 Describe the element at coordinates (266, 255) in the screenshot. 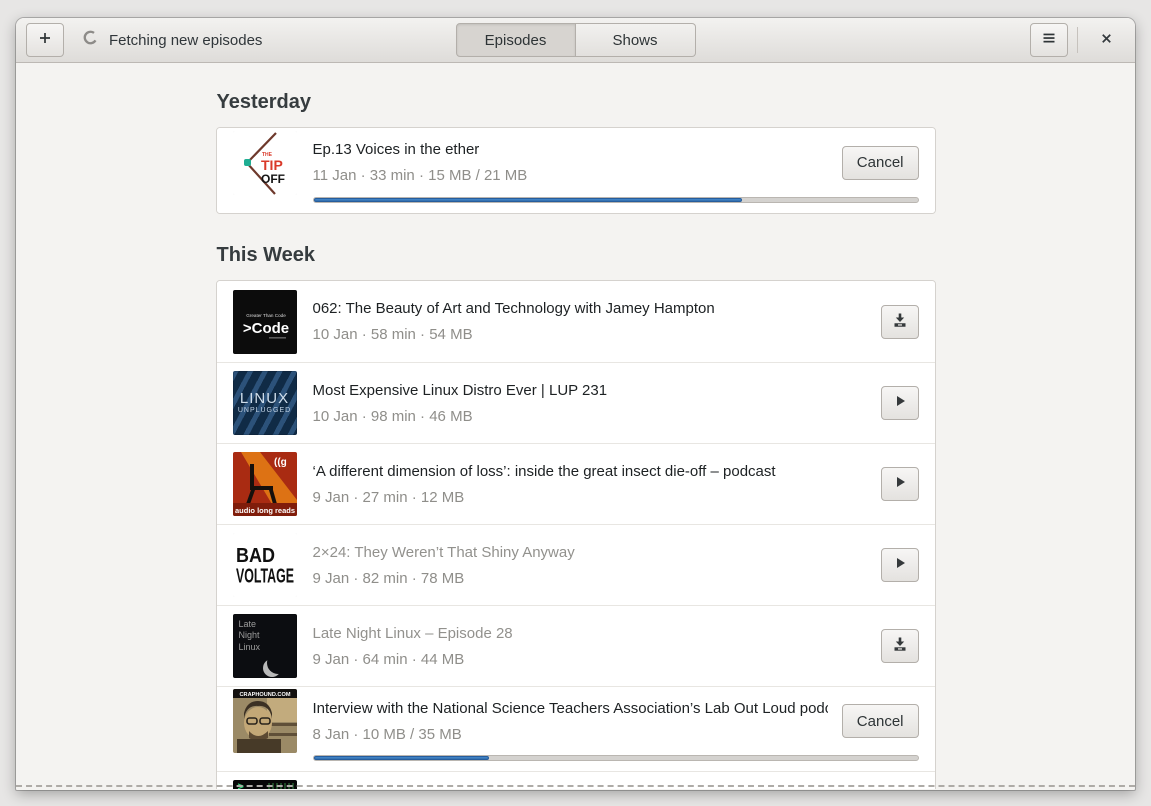

I see `section-heading-this-week: This Week` at that location.